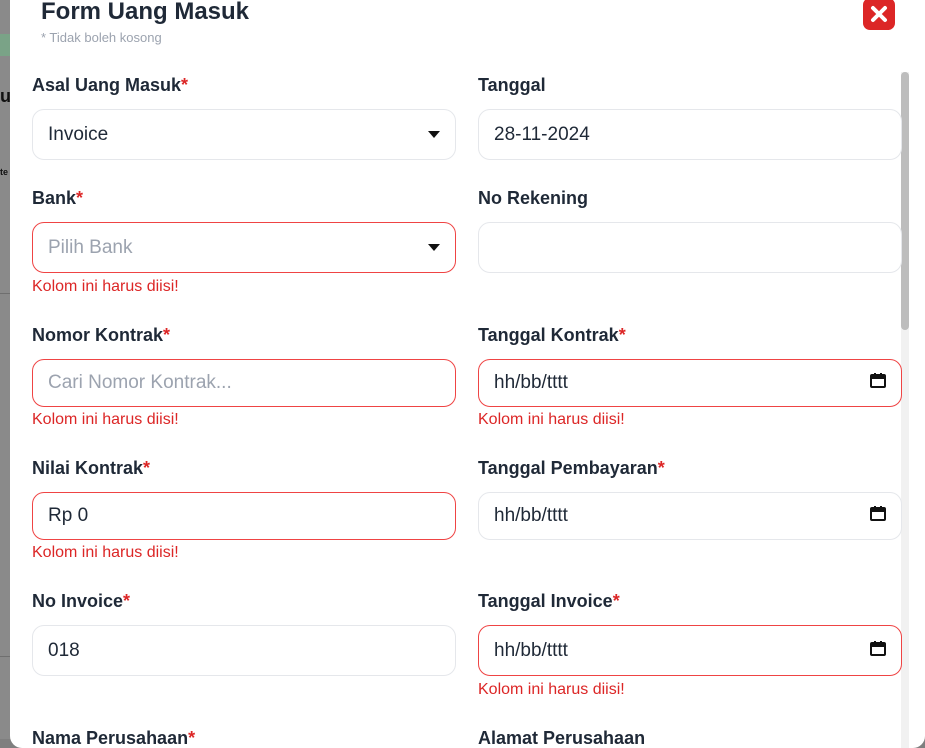  Describe the element at coordinates (533, 198) in the screenshot. I see `field-label: No Rekening` at that location.